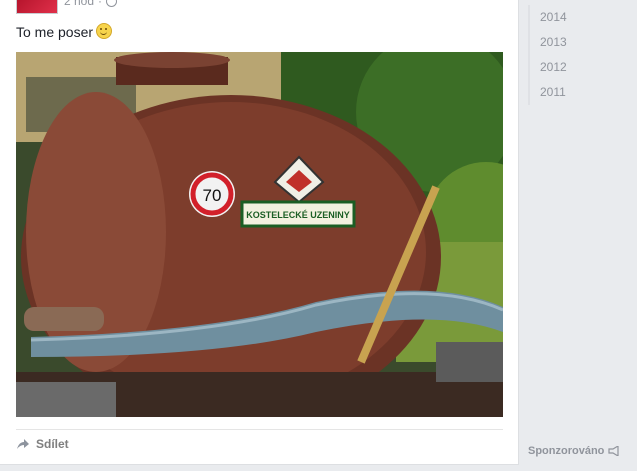 This screenshot has width=637, height=471. I want to click on post-message-text: To me poser, so click(55, 32).